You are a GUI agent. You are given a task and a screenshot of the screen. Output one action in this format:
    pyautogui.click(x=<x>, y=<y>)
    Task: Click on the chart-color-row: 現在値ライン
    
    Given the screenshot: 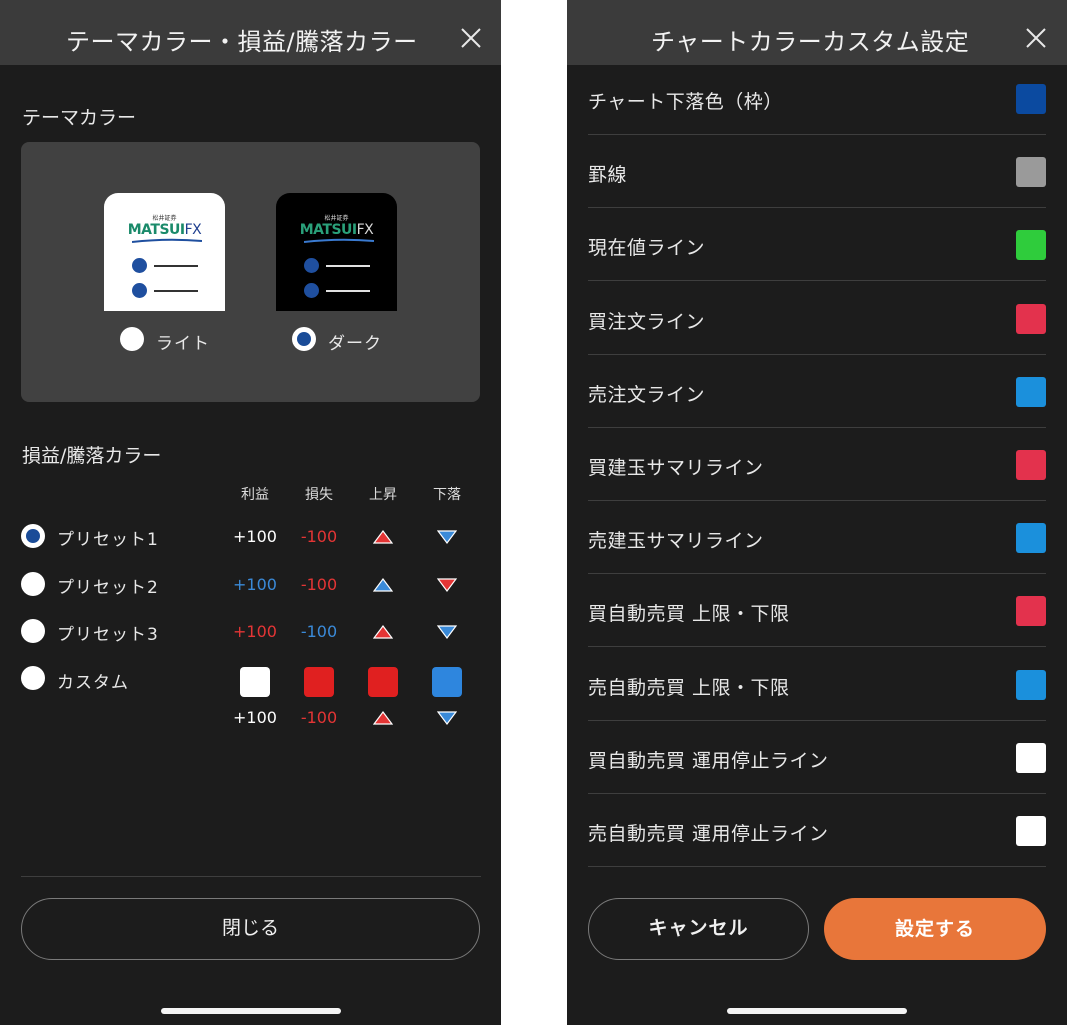 What is the action you would take?
    pyautogui.click(x=817, y=245)
    